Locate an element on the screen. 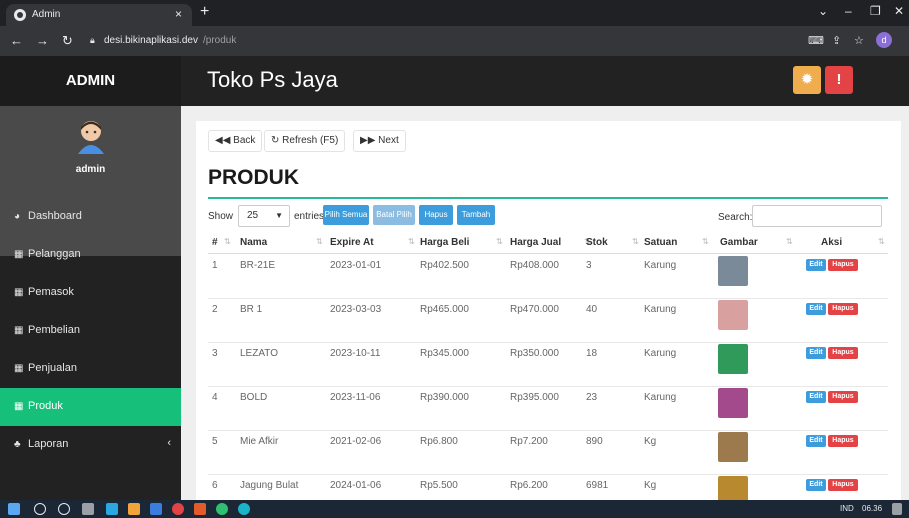 The image size is (909, 518). settings-button: ✹ is located at coordinates (807, 80).